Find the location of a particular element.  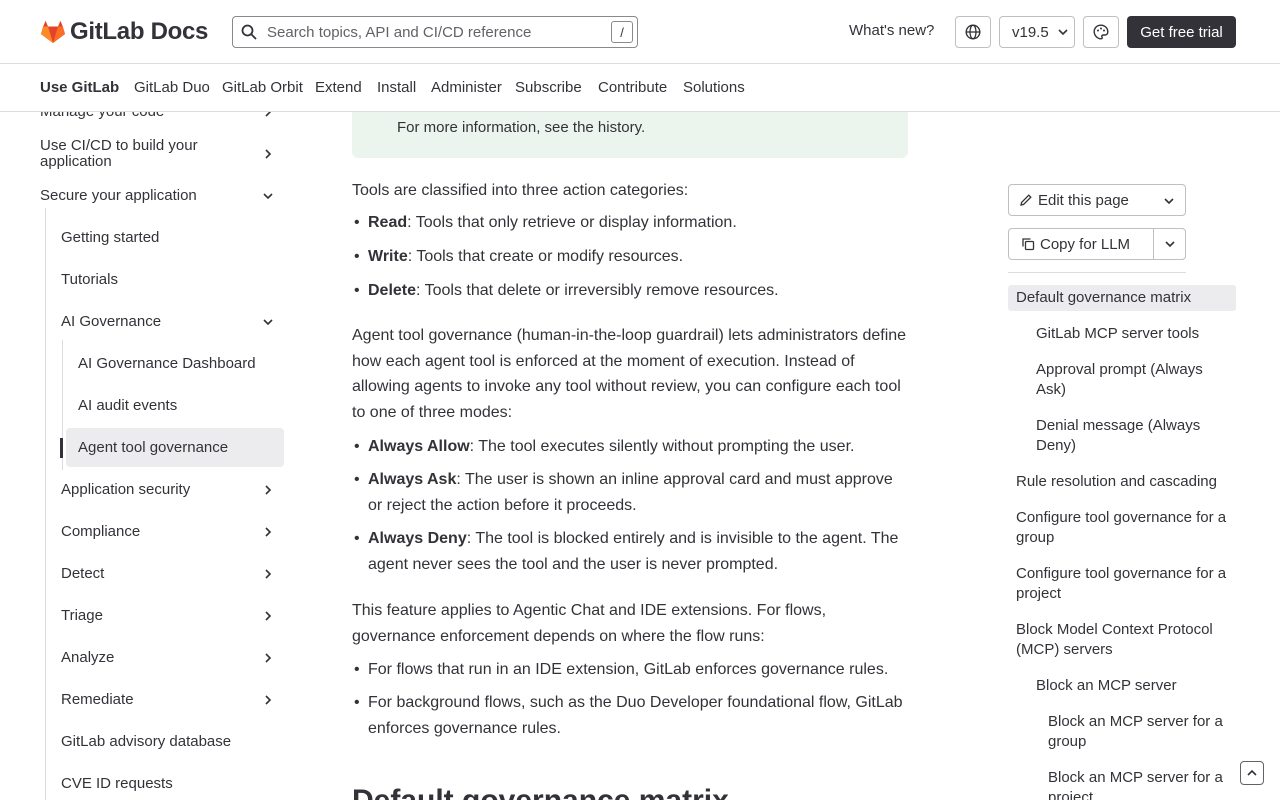

copy-for-llm-button: Copy for LLM is located at coordinates (1081, 244).